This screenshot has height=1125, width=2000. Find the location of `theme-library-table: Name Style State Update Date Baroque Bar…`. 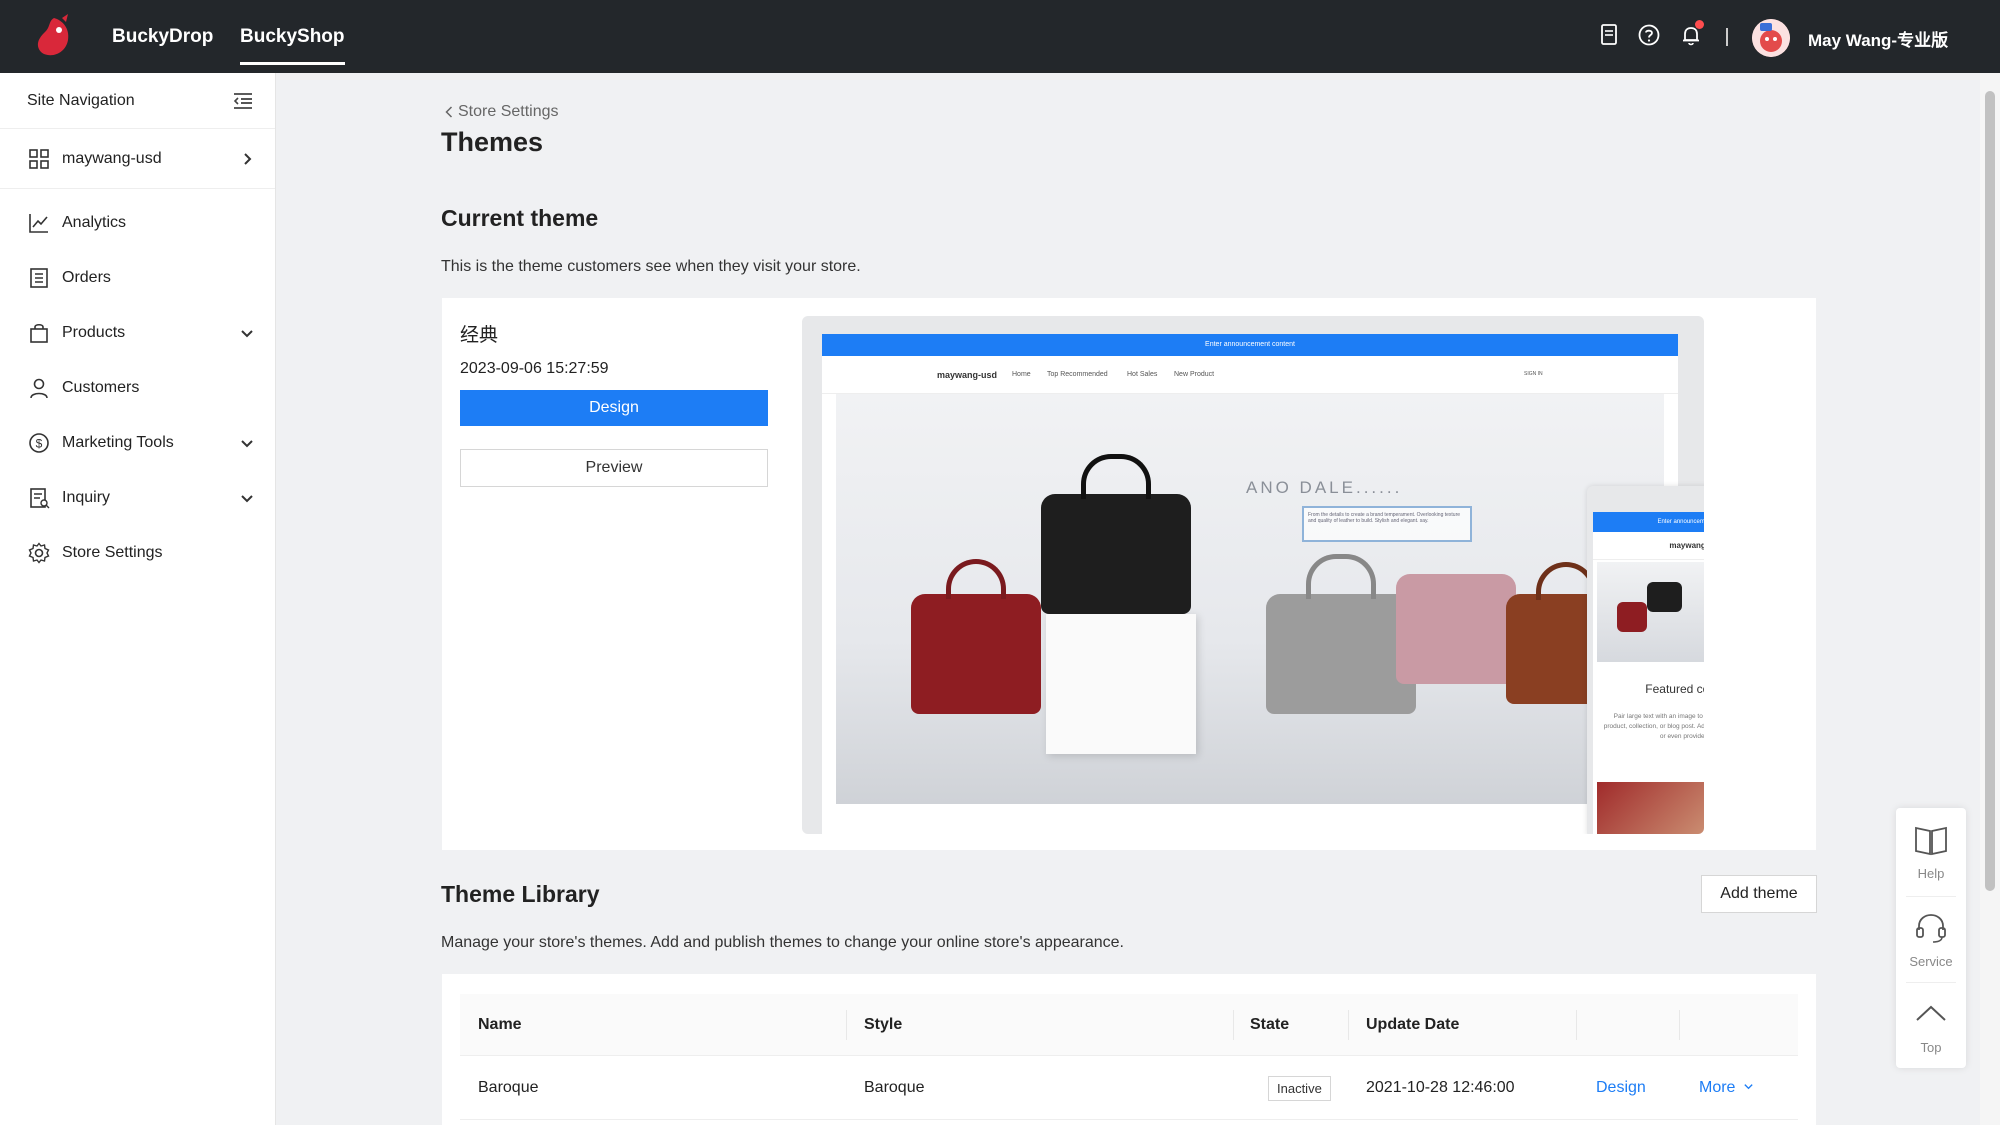

theme-library-table: Name Style State Update Date Baroque Bar… is located at coordinates (1129, 1049).